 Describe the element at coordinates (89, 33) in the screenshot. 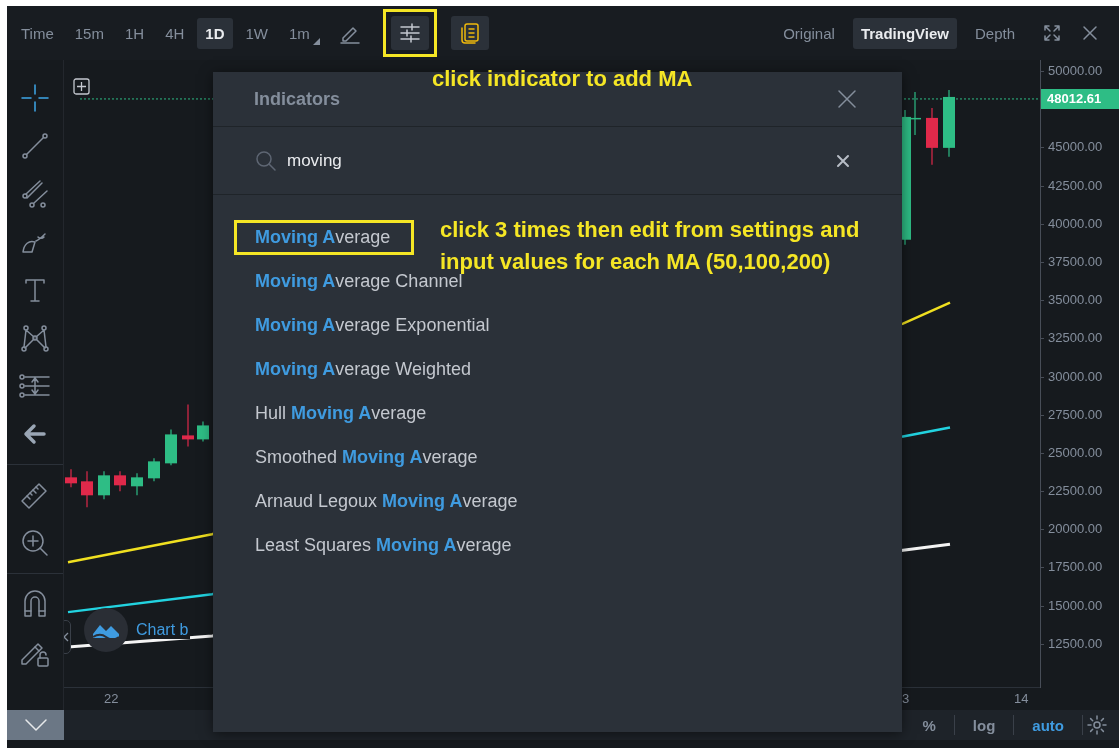

I see `interval-tab: 15m` at that location.